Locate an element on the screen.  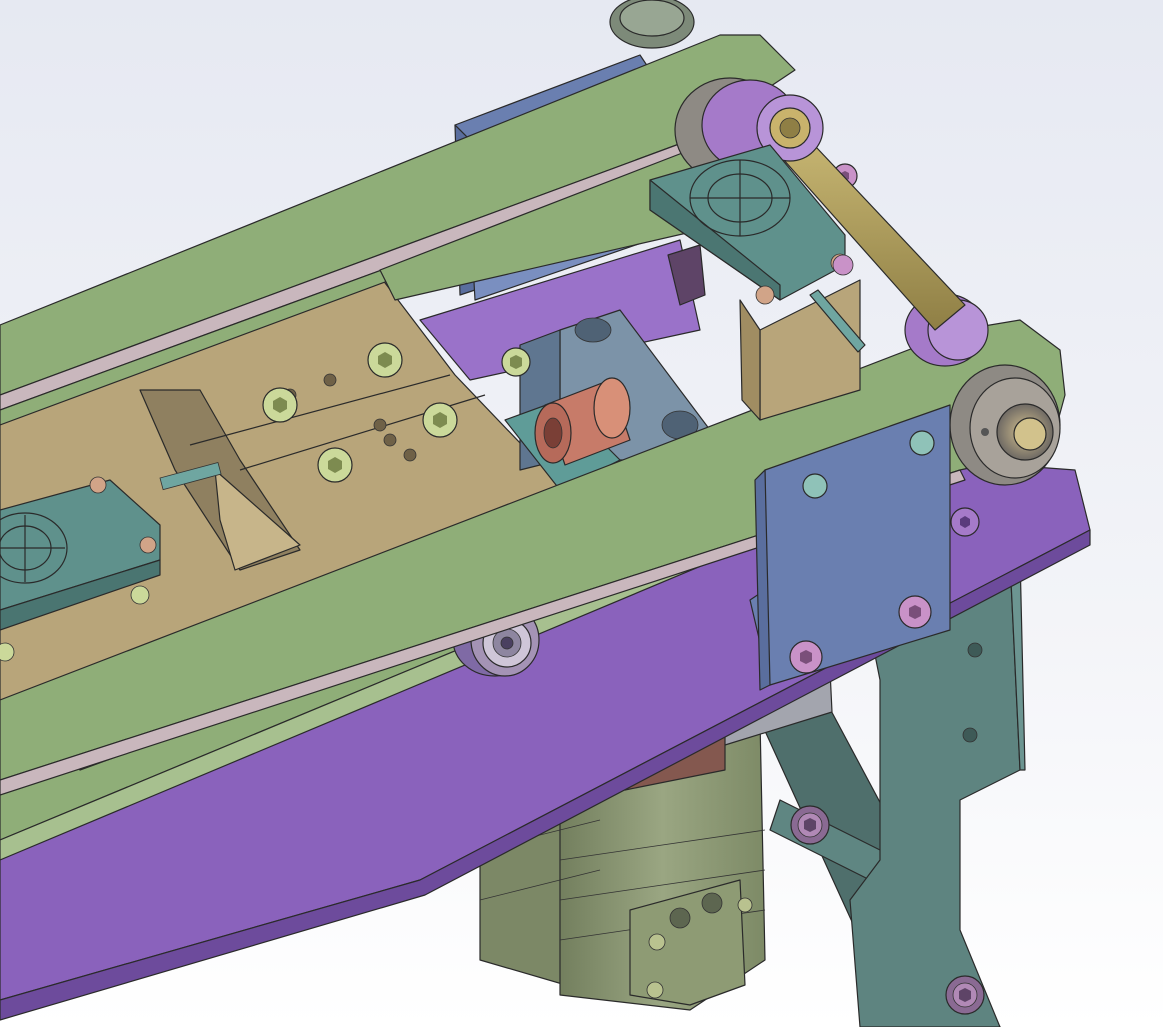
drive-pulley is located at coordinates (1005, 425).